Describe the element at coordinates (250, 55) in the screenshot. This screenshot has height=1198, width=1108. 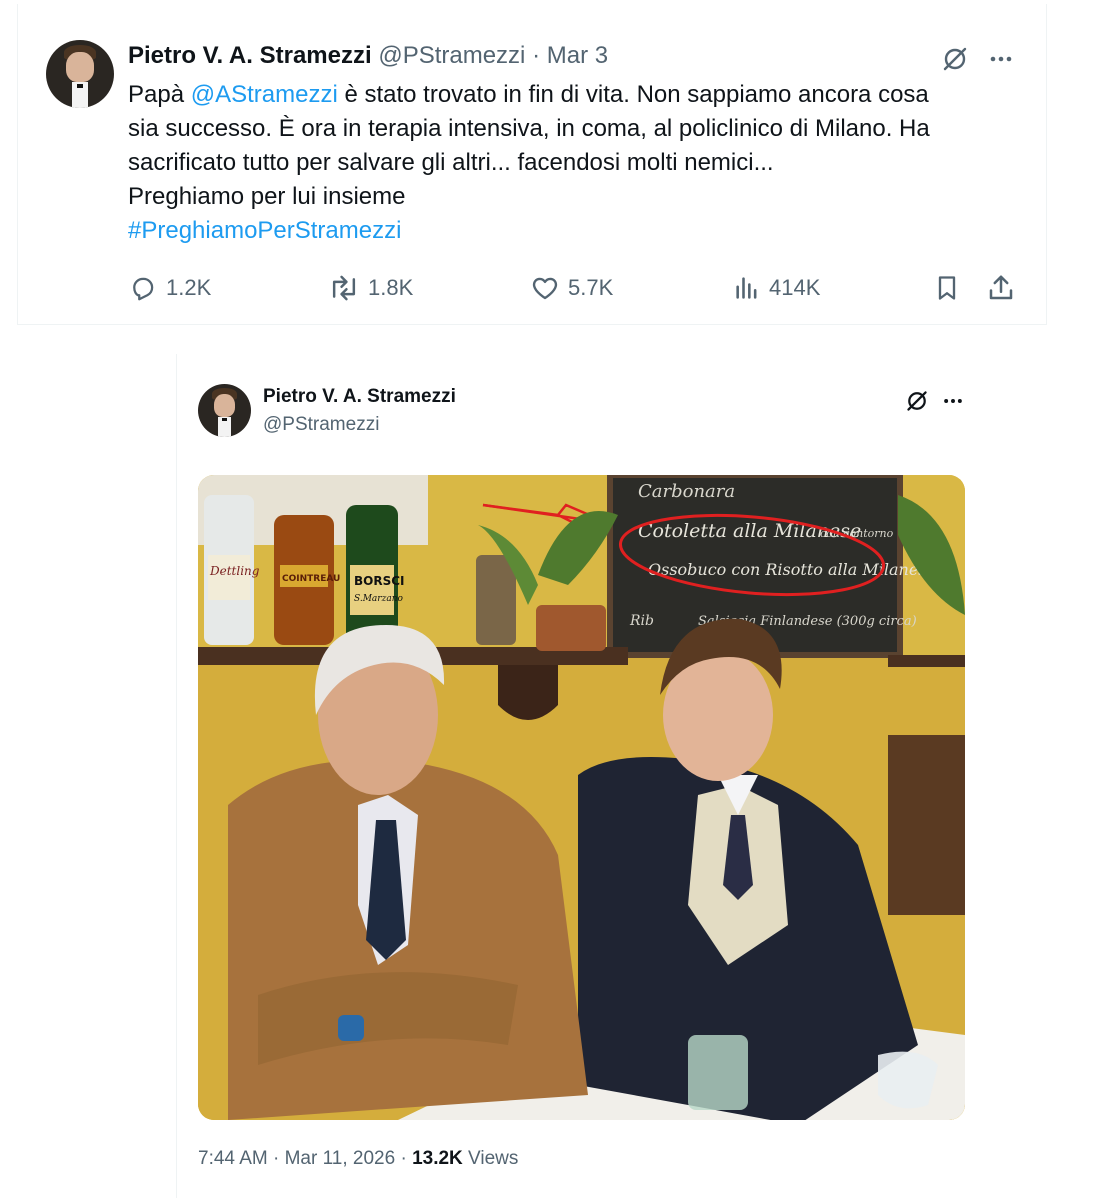
I see `author-name: Pietro V. A. Stramezzi` at that location.